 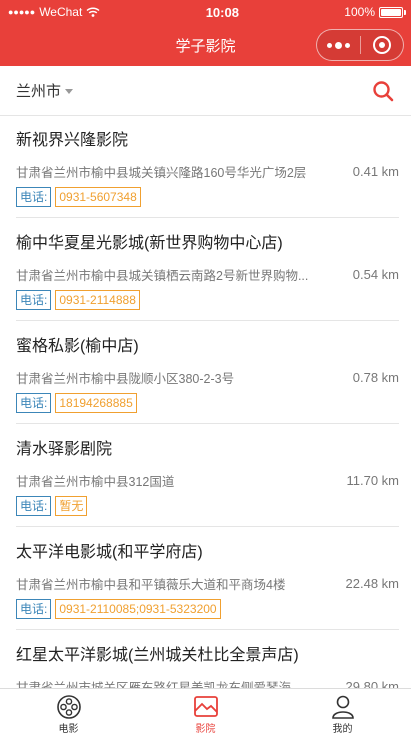 I want to click on tab-mine: 我的, so click(x=342, y=712).